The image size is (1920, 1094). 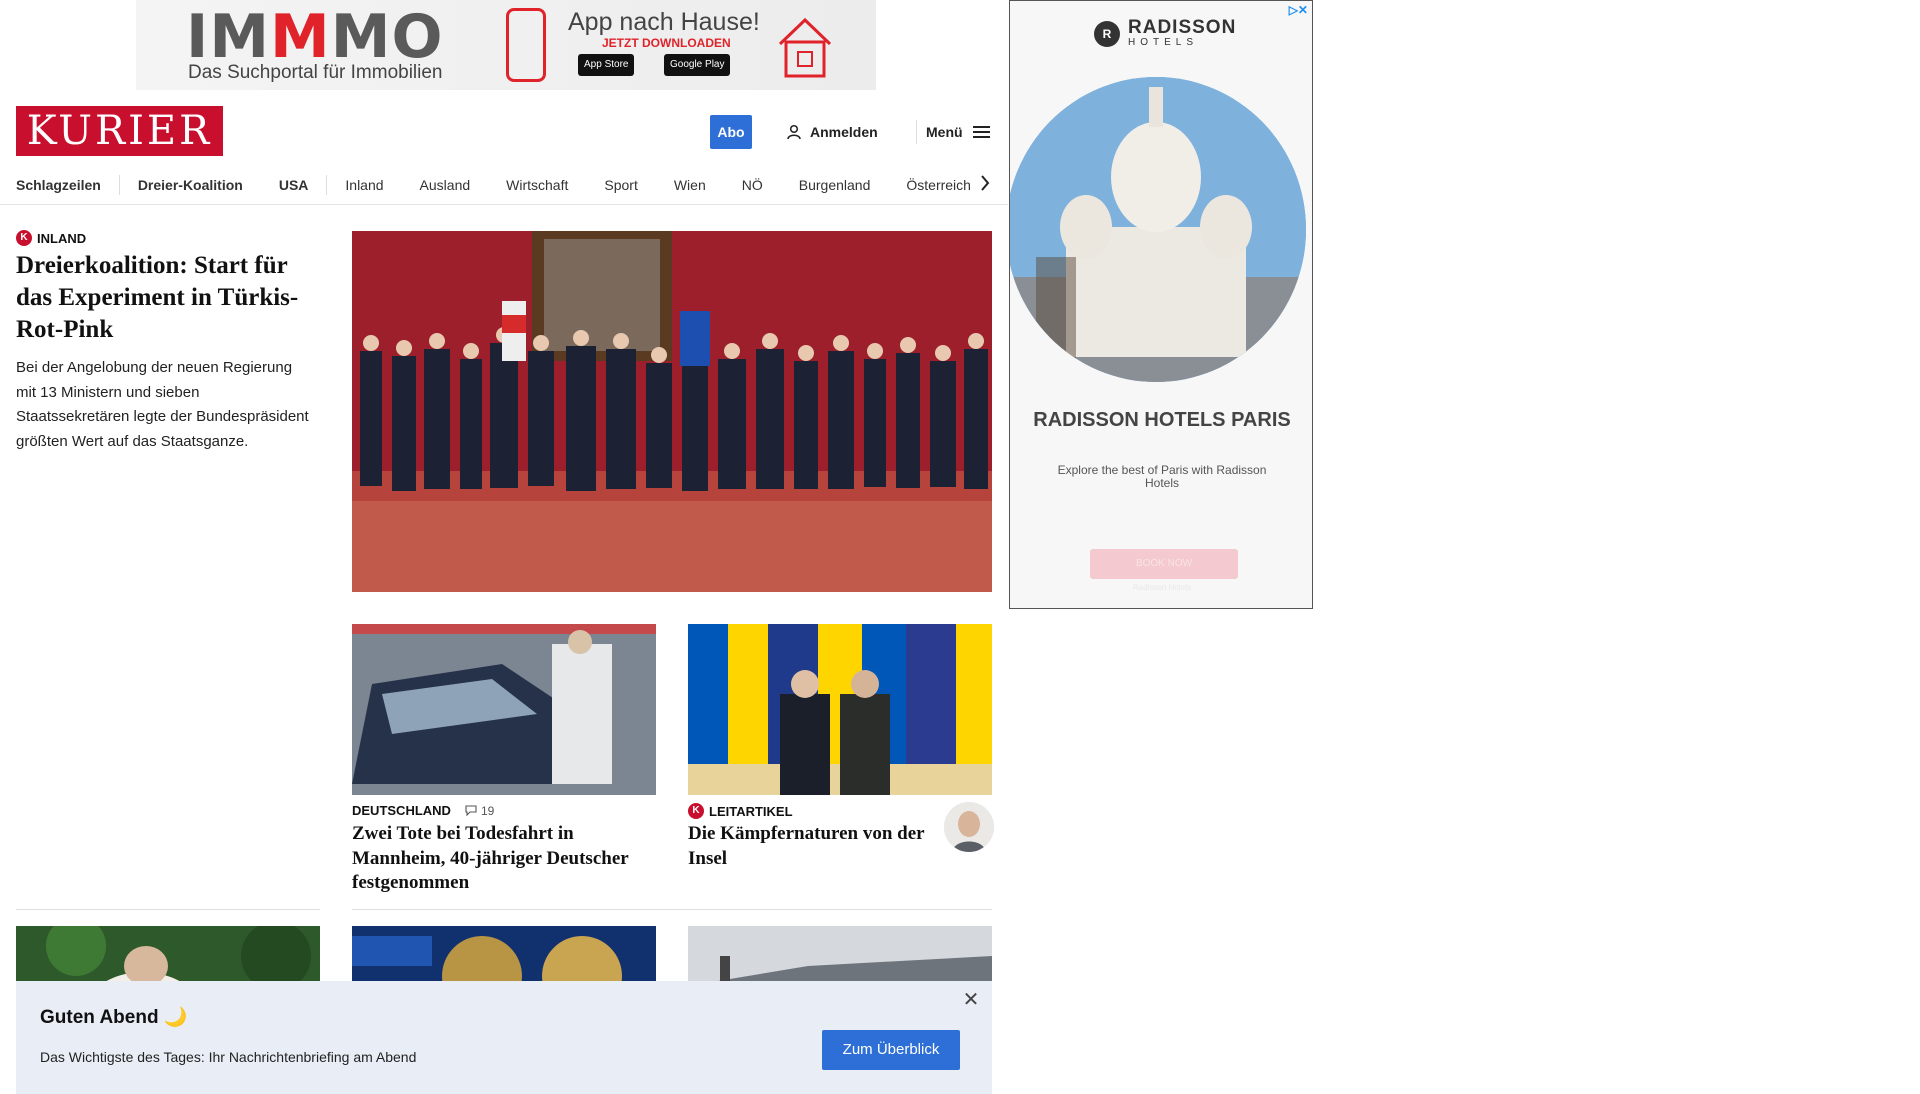 What do you see at coordinates (1163, 42) in the screenshot?
I see `ad-brand-sub: HOTELS` at bounding box center [1163, 42].